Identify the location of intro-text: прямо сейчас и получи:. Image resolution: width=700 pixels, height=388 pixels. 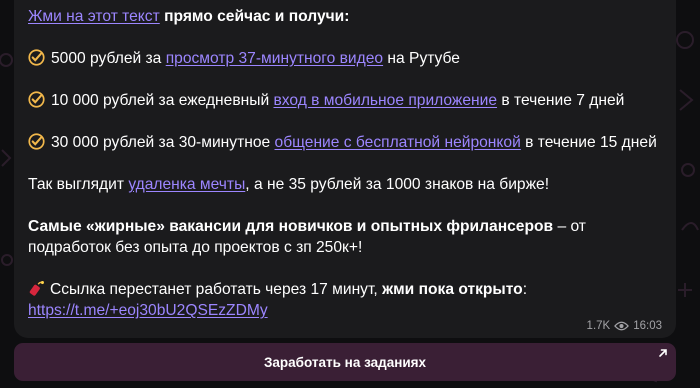
(254, 16).